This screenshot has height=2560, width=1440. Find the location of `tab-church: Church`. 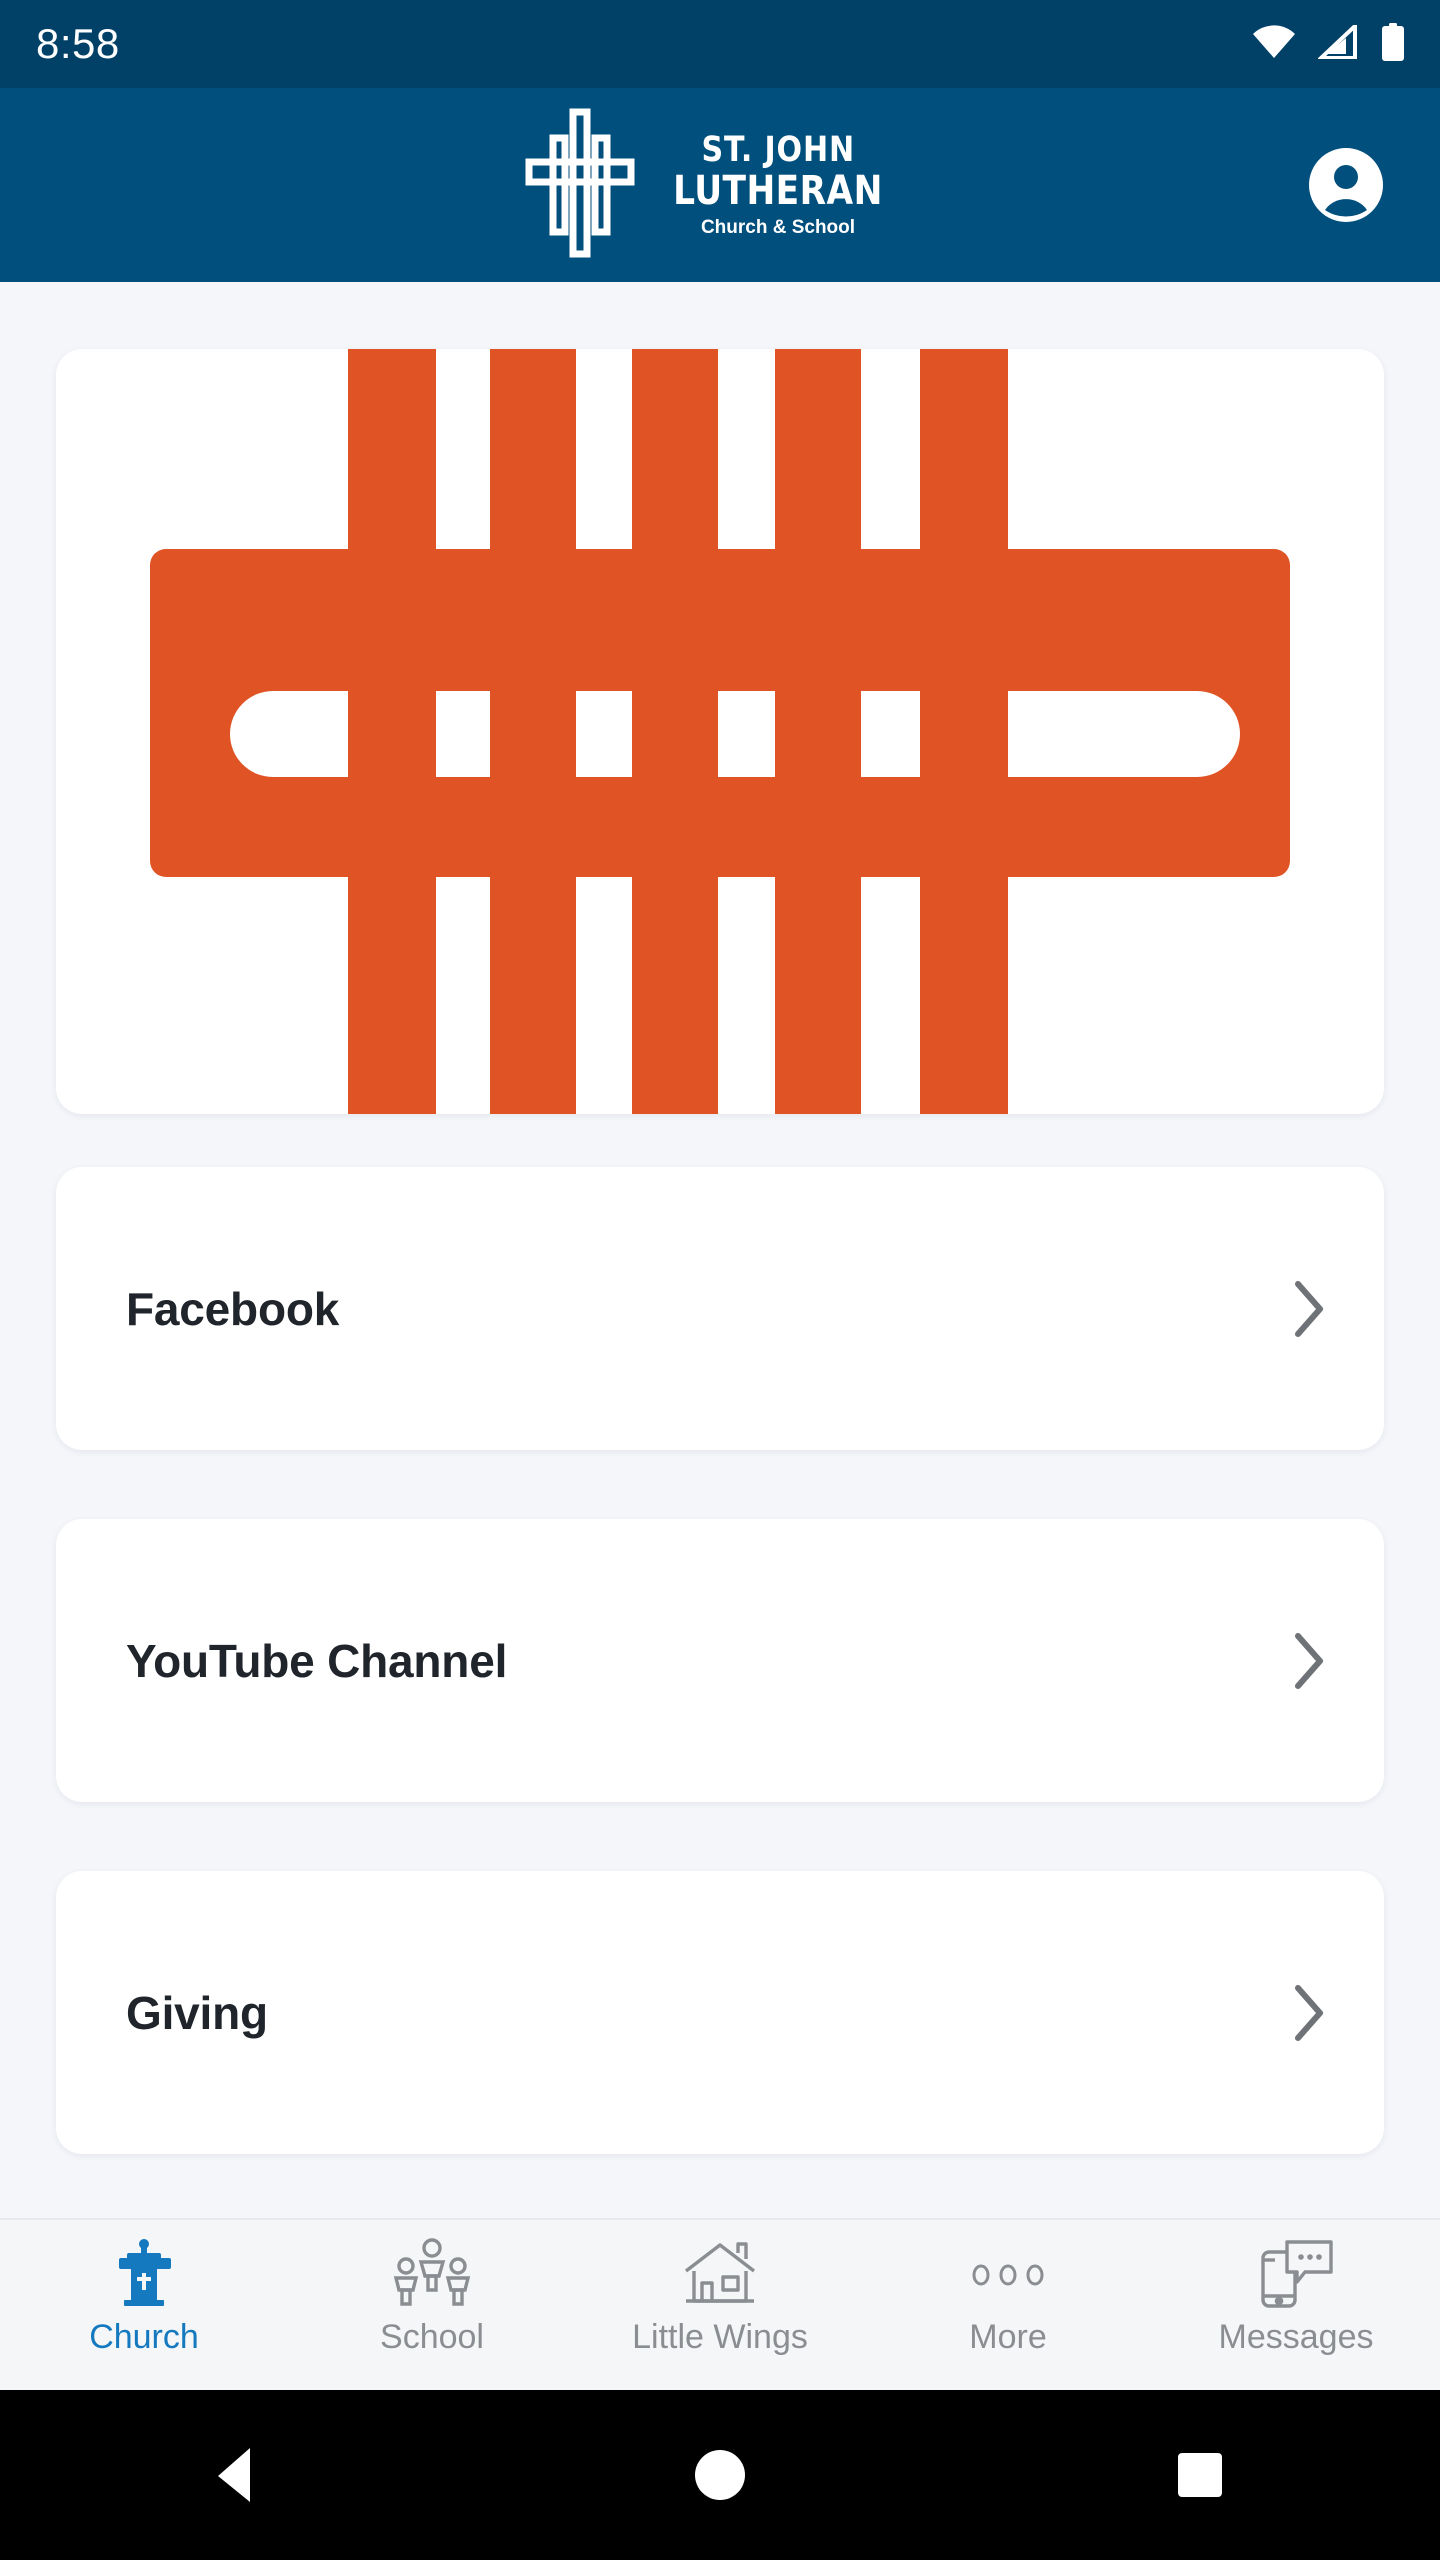

tab-church: Church is located at coordinates (144, 2305).